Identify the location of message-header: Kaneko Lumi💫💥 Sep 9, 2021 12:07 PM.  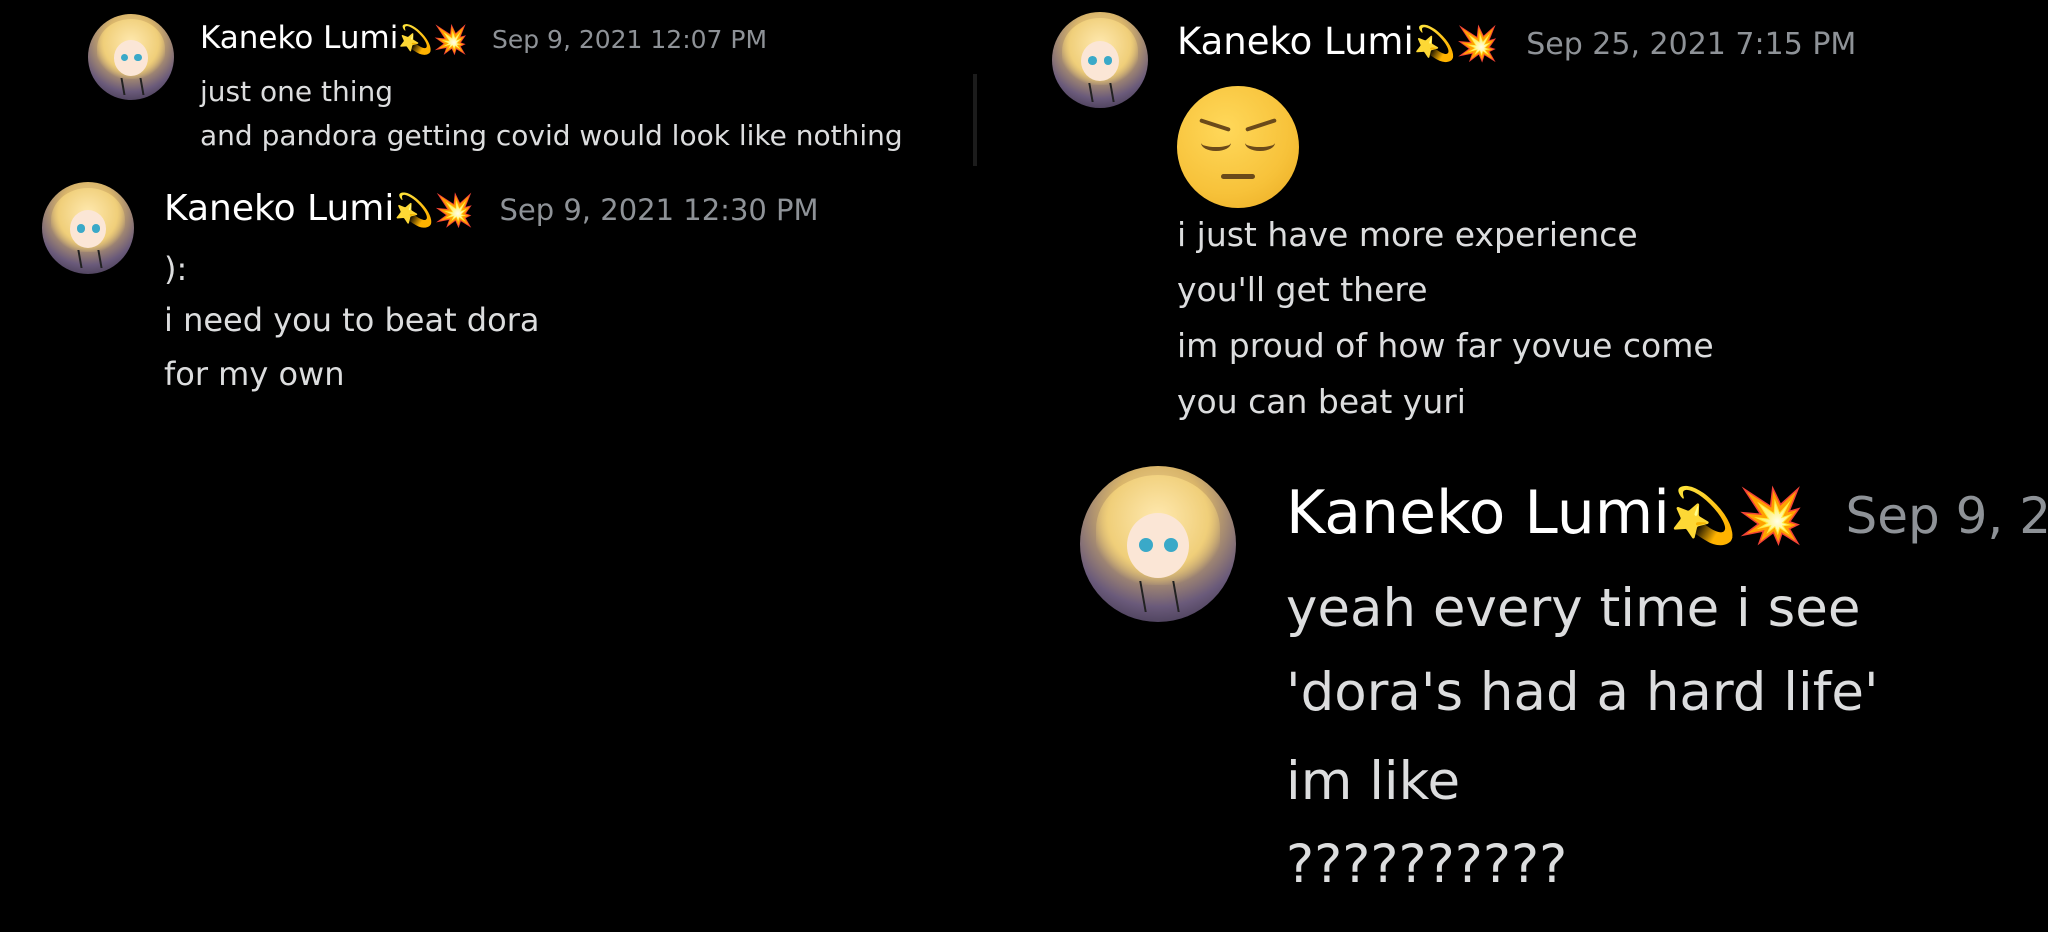
(483, 38).